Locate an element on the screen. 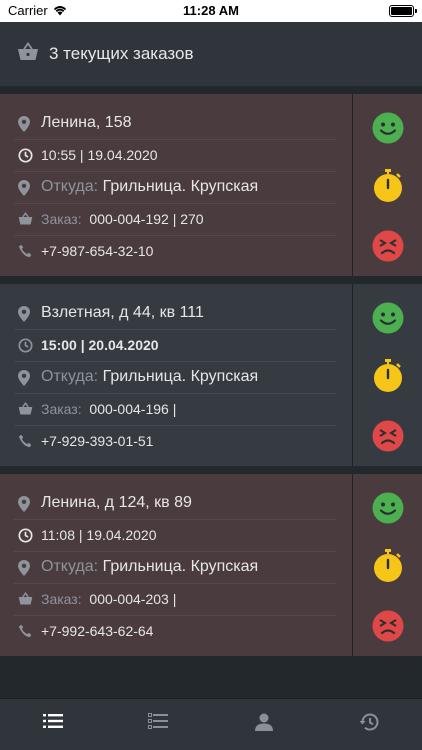  order-number-row: Заказ: 000-004-203 | is located at coordinates (168, 600).